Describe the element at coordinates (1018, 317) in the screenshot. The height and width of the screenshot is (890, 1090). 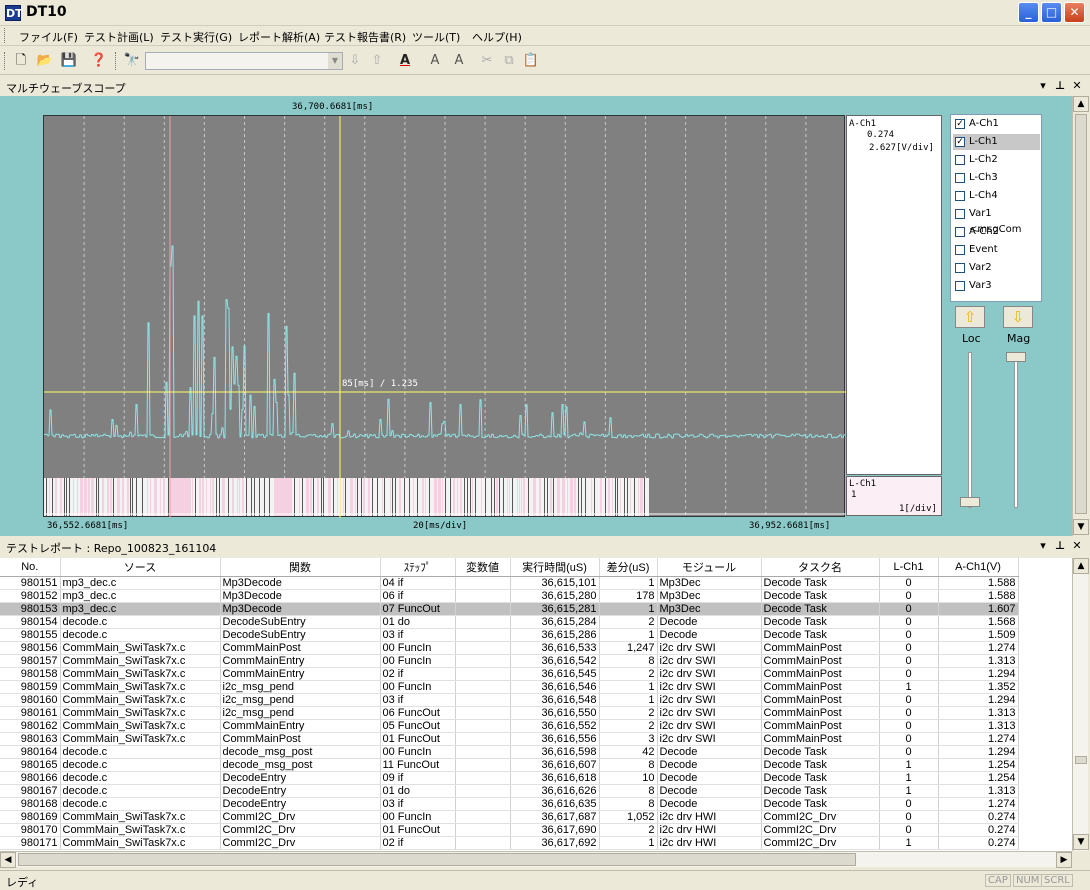
I see `move-down-button: ⇩` at that location.